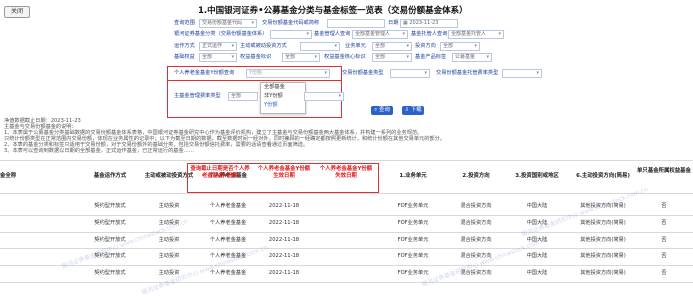 The height and width of the screenshot is (299, 693). I want to click on table-top-divider, so click(346, 160).